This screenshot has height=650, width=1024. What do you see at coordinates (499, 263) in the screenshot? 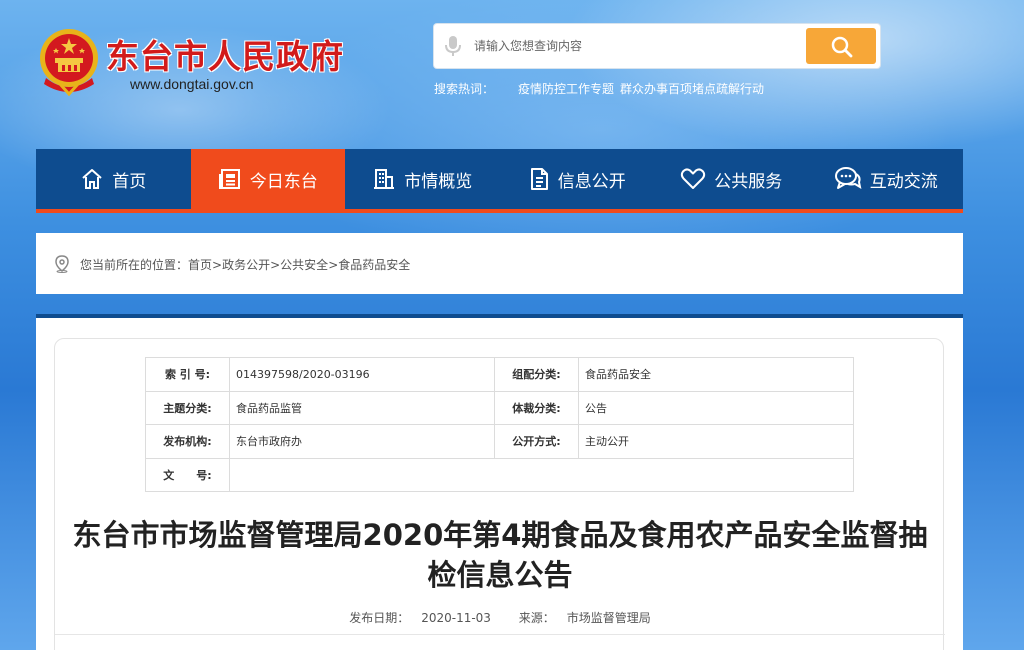
I see `breadcrumb: 您当前所在的位置：首页>政务公开>公共安全>食品药品安全` at bounding box center [499, 263].